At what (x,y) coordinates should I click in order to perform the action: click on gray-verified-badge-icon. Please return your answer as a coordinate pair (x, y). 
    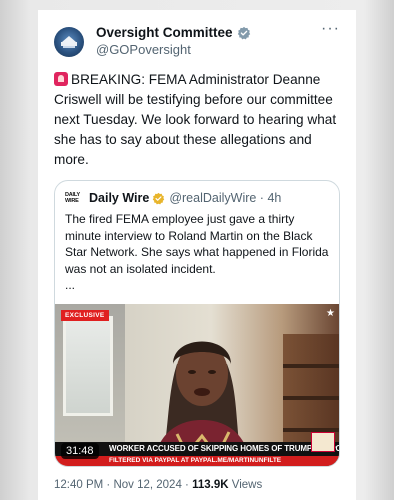
    Looking at the image, I should click on (243, 32).